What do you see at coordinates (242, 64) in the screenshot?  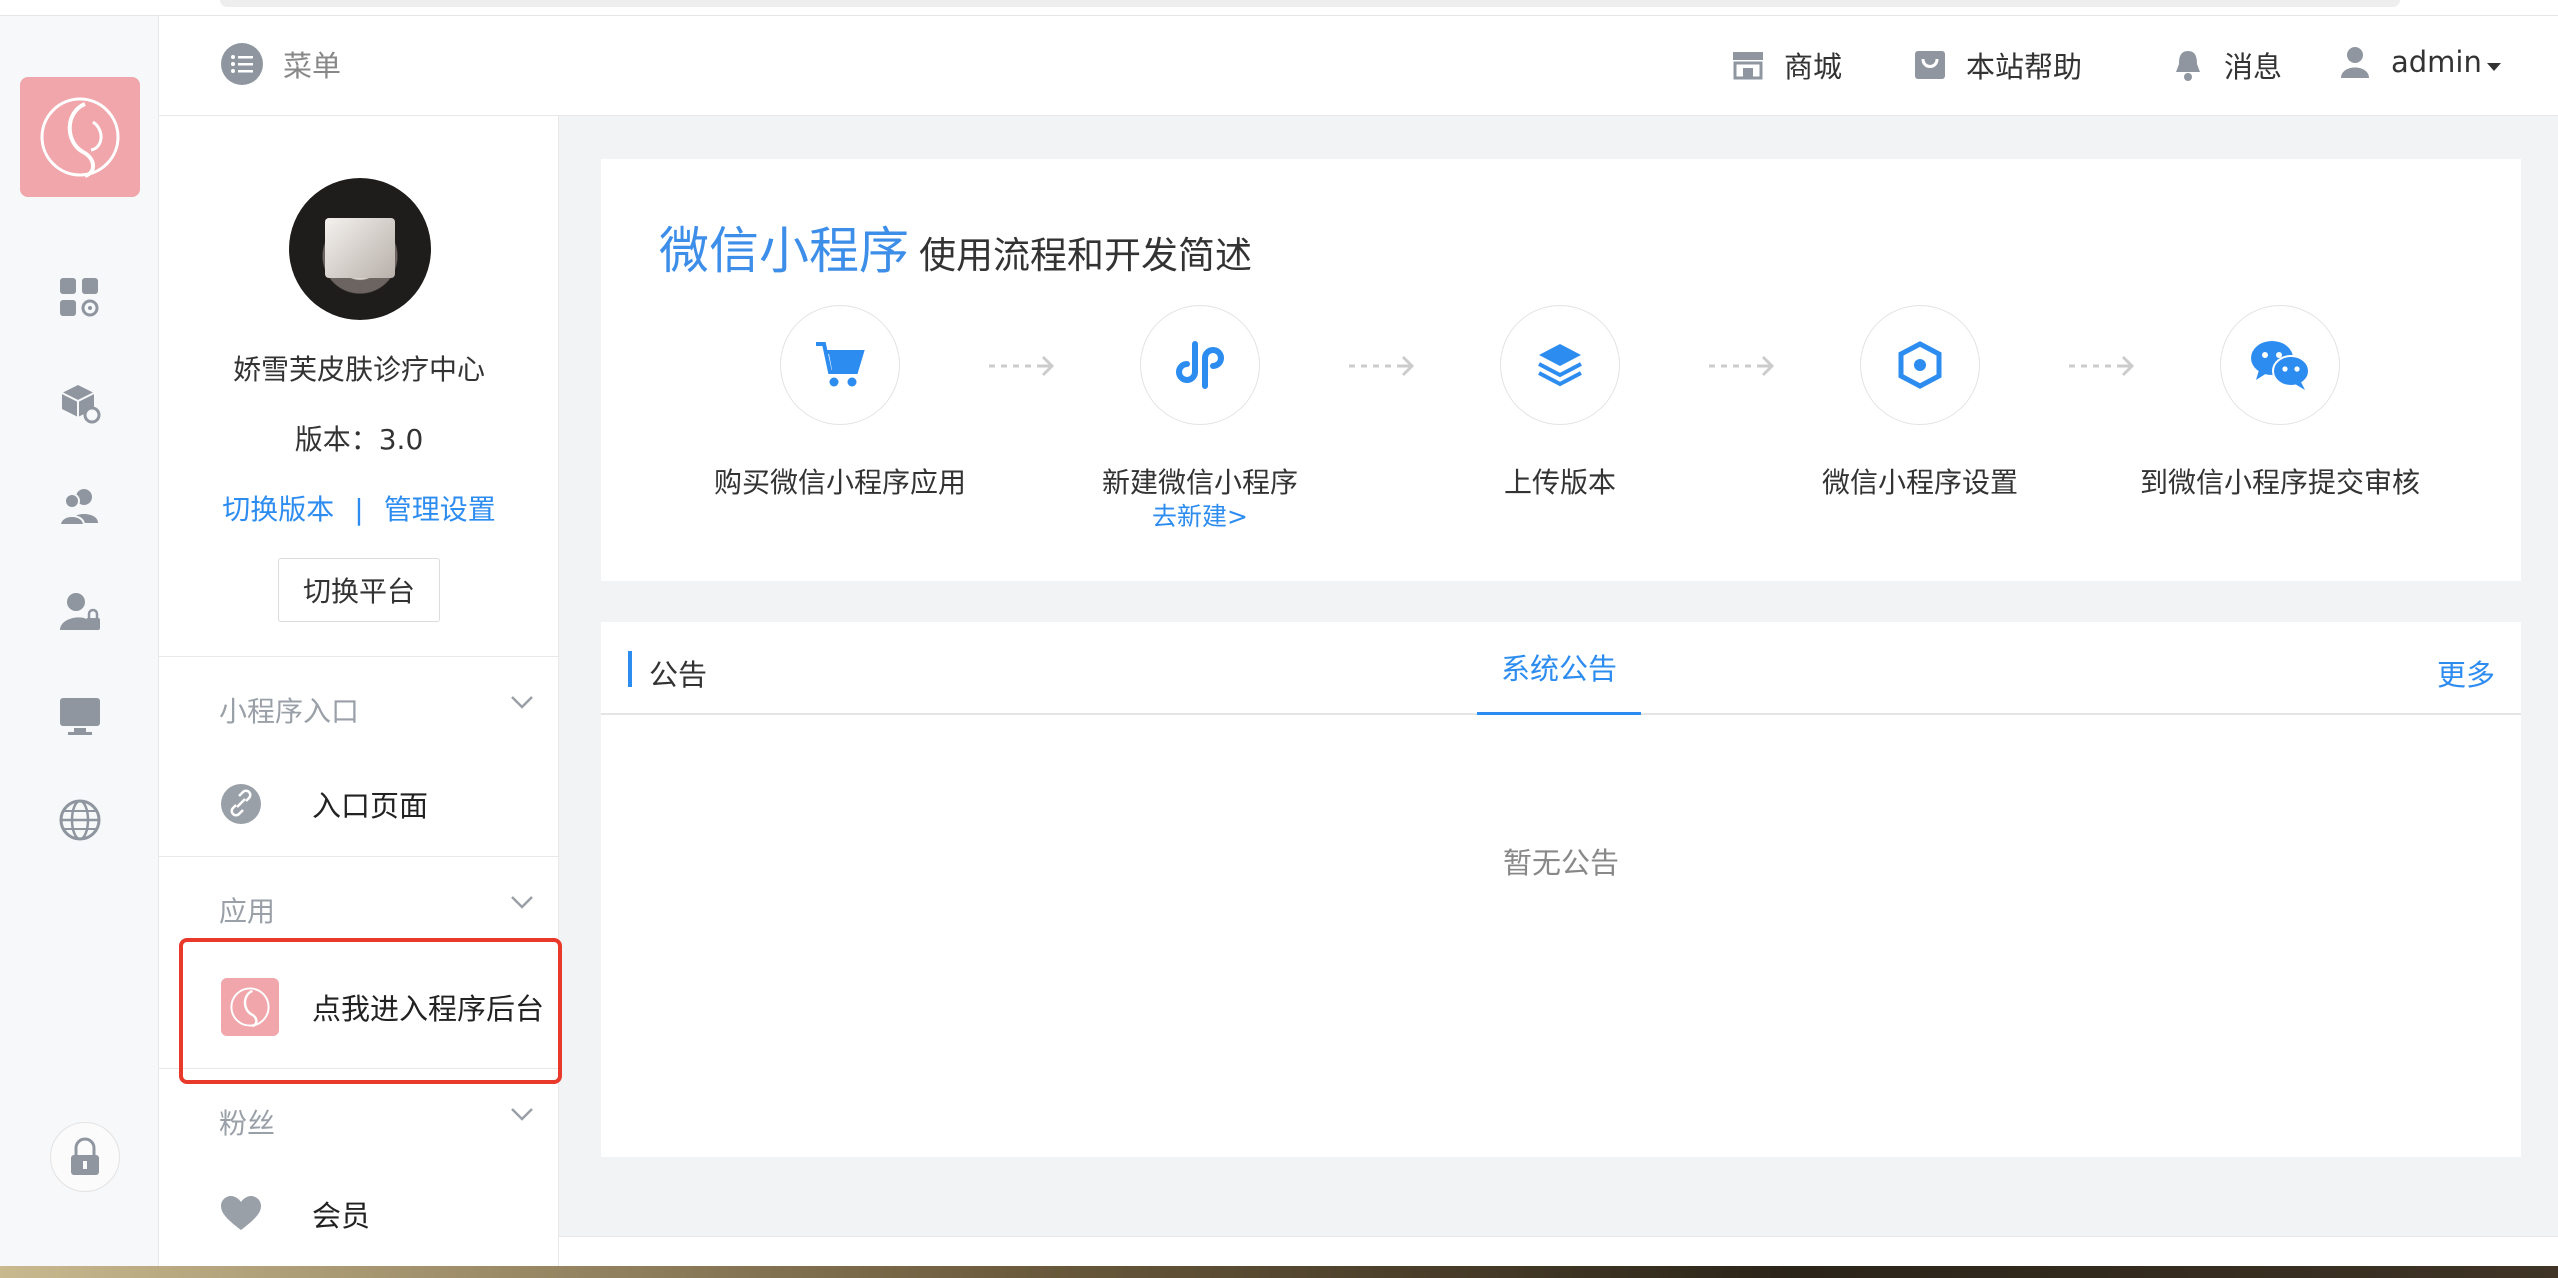 I see `list-icon` at bounding box center [242, 64].